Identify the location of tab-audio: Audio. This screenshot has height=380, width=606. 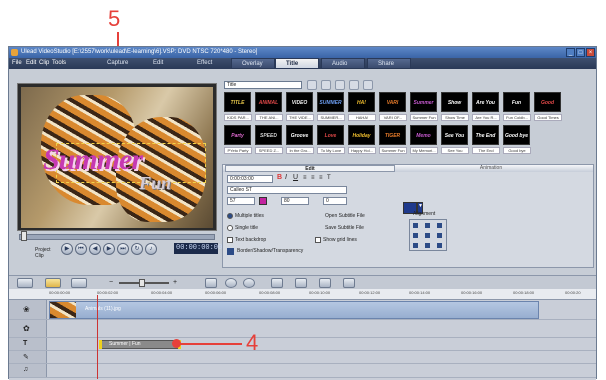
(343, 63).